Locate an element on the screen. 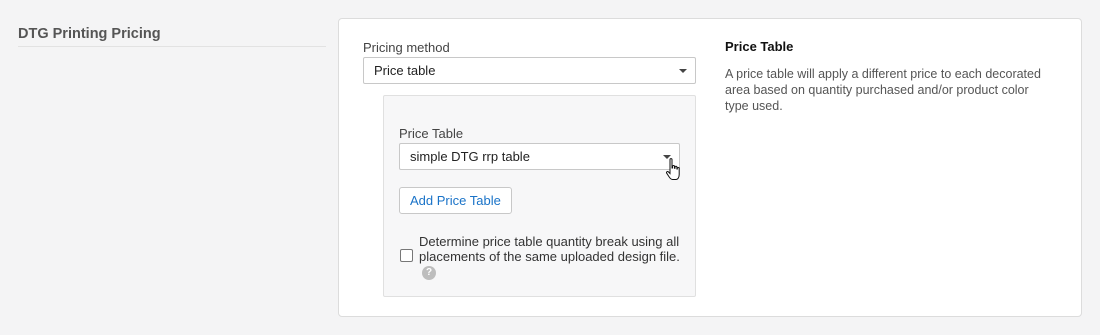  pricing-method-value: Price table is located at coordinates (405, 70).